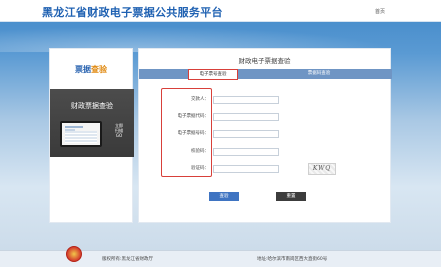 This screenshot has width=441, height=267. I want to click on tab-bar, so click(265, 74).